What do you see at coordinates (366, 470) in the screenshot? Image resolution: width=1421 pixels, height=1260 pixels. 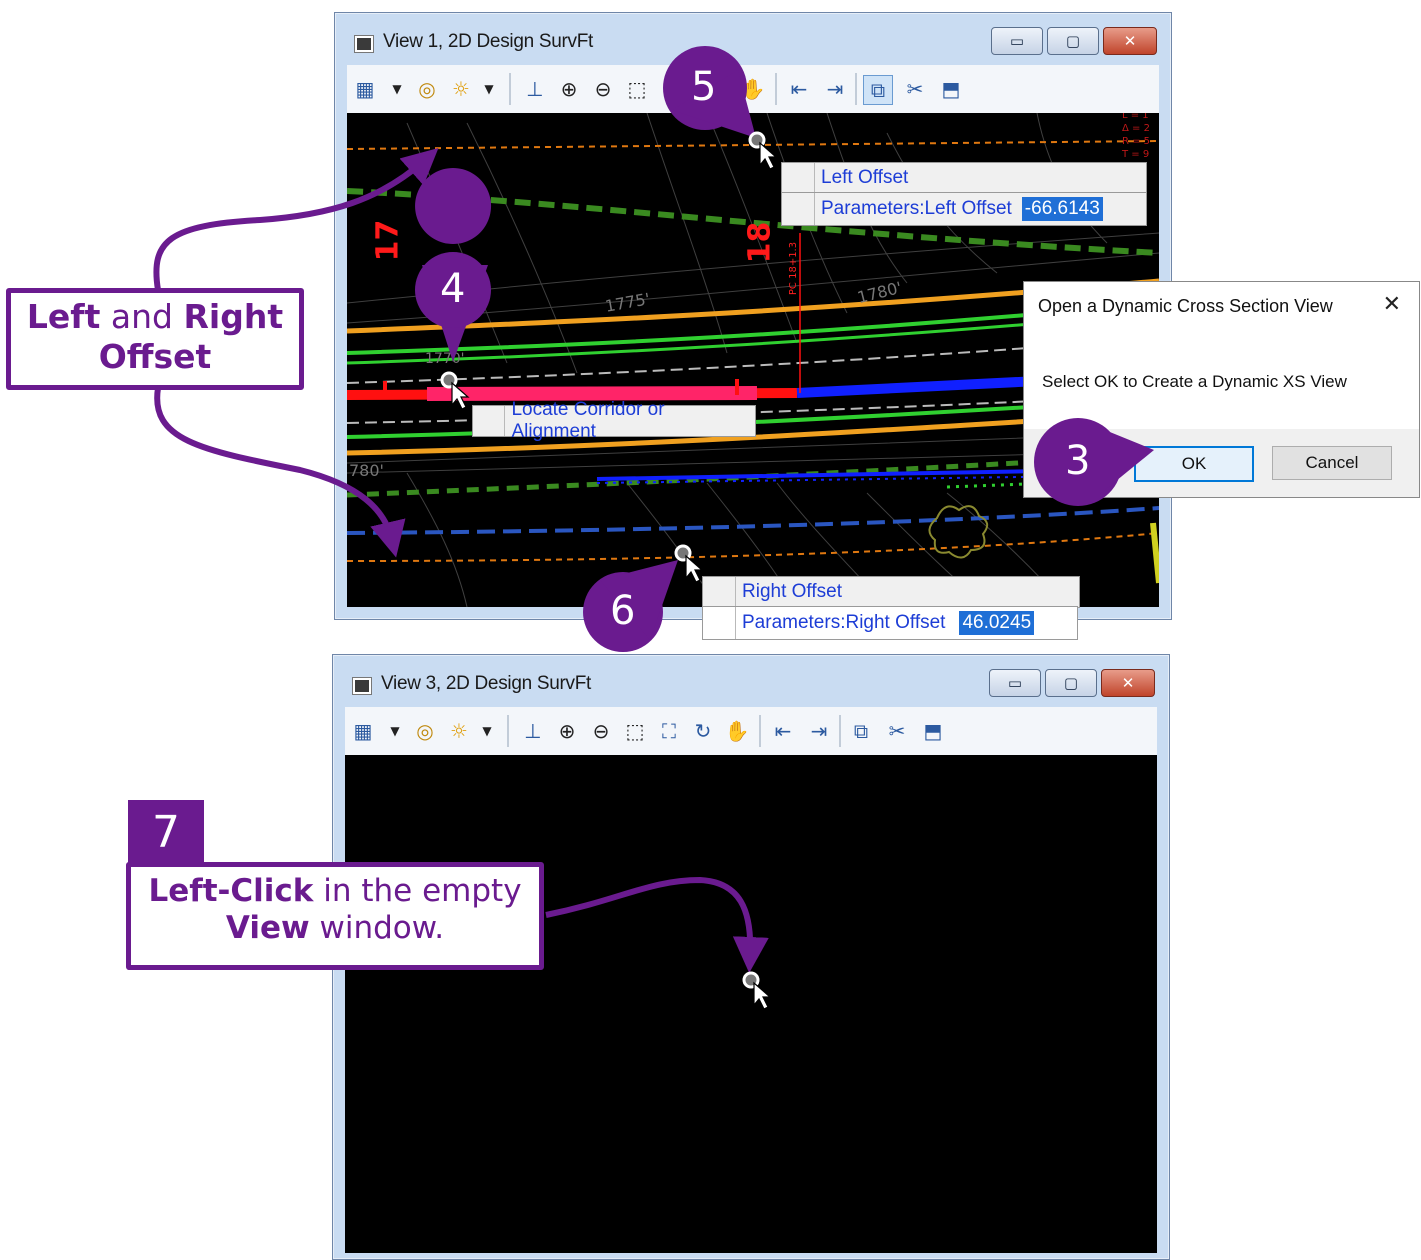 I see `contour-label-780: 780'` at bounding box center [366, 470].